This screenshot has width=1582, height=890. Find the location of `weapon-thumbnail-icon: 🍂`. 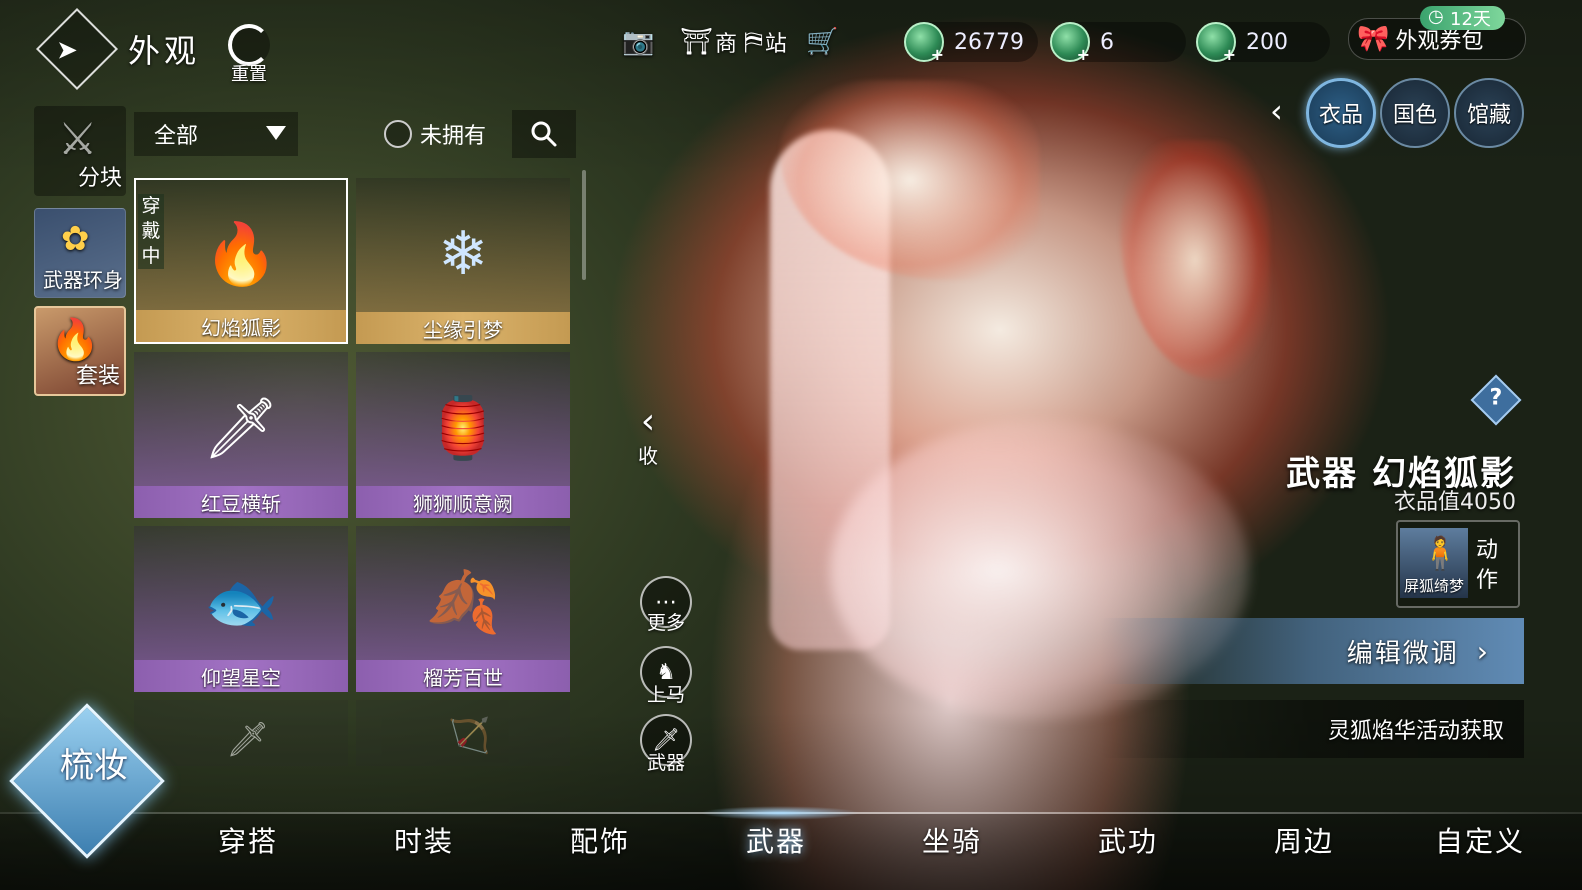

weapon-thumbnail-icon: 🍂 is located at coordinates (463, 602).